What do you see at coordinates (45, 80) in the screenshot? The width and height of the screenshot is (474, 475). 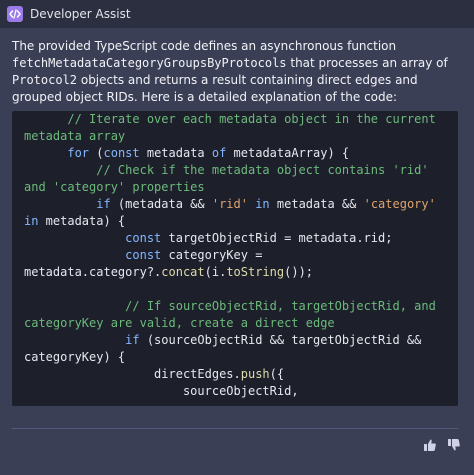 I see `inline-code-type: Protocol2` at bounding box center [45, 80].